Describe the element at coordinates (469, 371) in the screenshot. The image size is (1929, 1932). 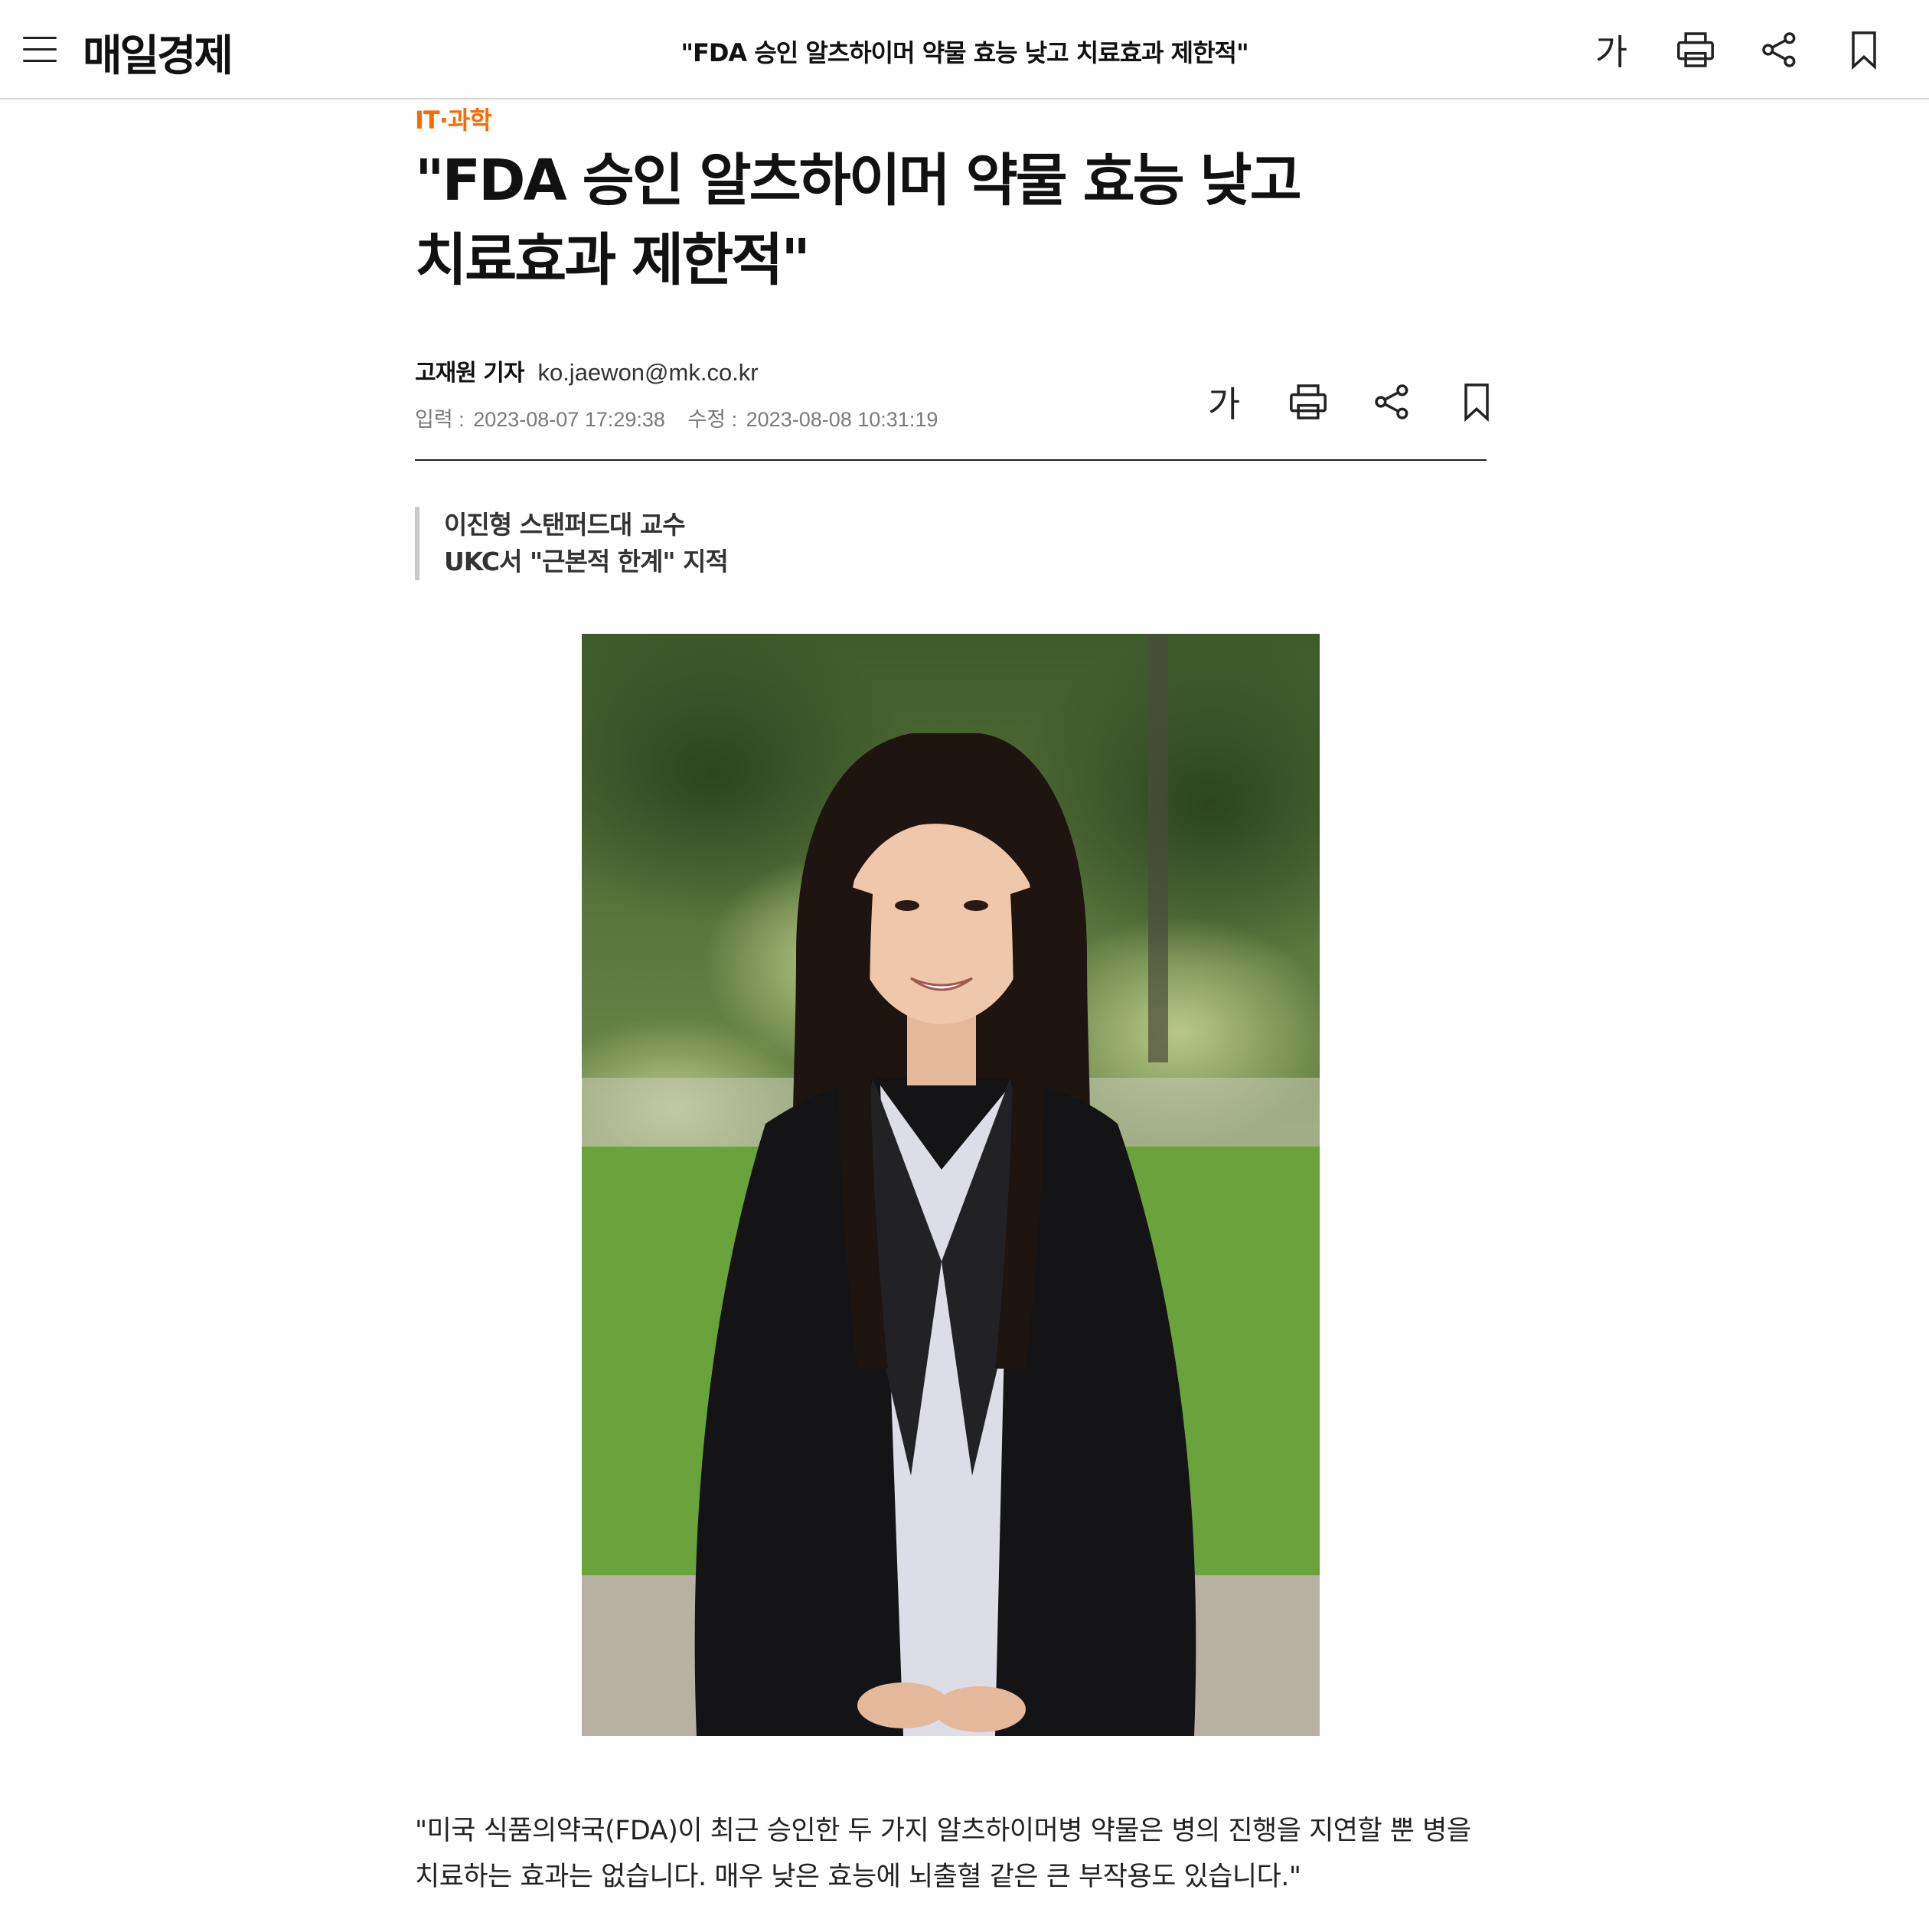
I see `reporter-name: 고재원 기자` at that location.